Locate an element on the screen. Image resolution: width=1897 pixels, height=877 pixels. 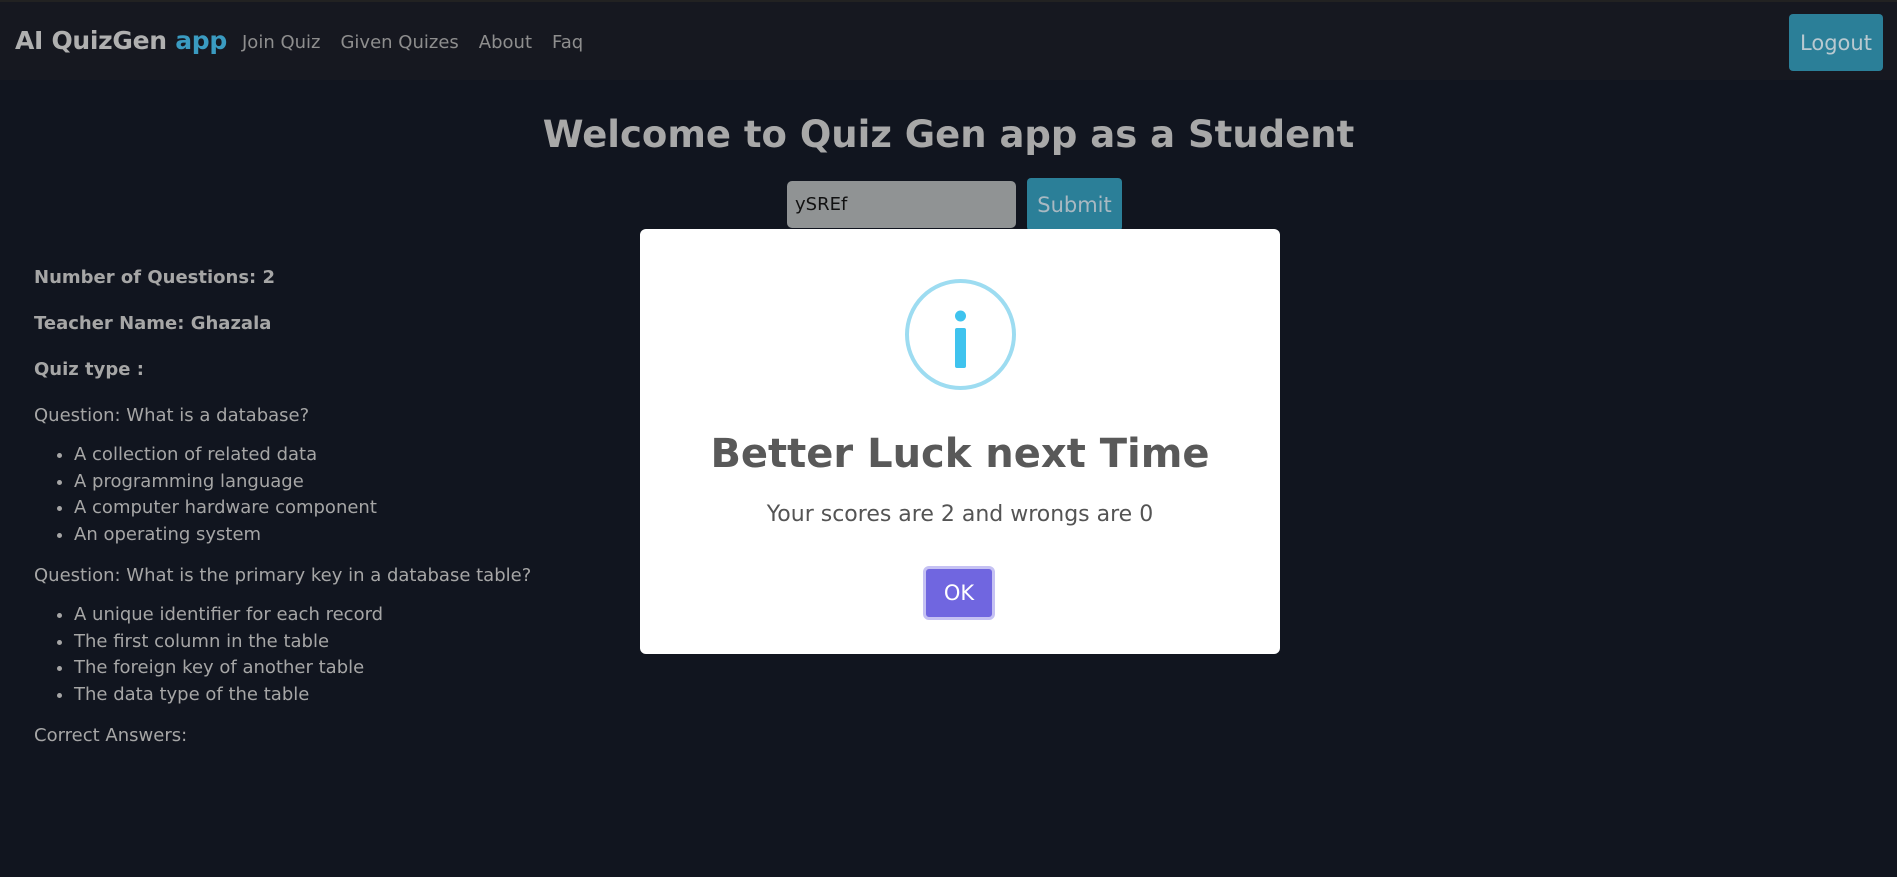
info-icon is located at coordinates (960, 334).